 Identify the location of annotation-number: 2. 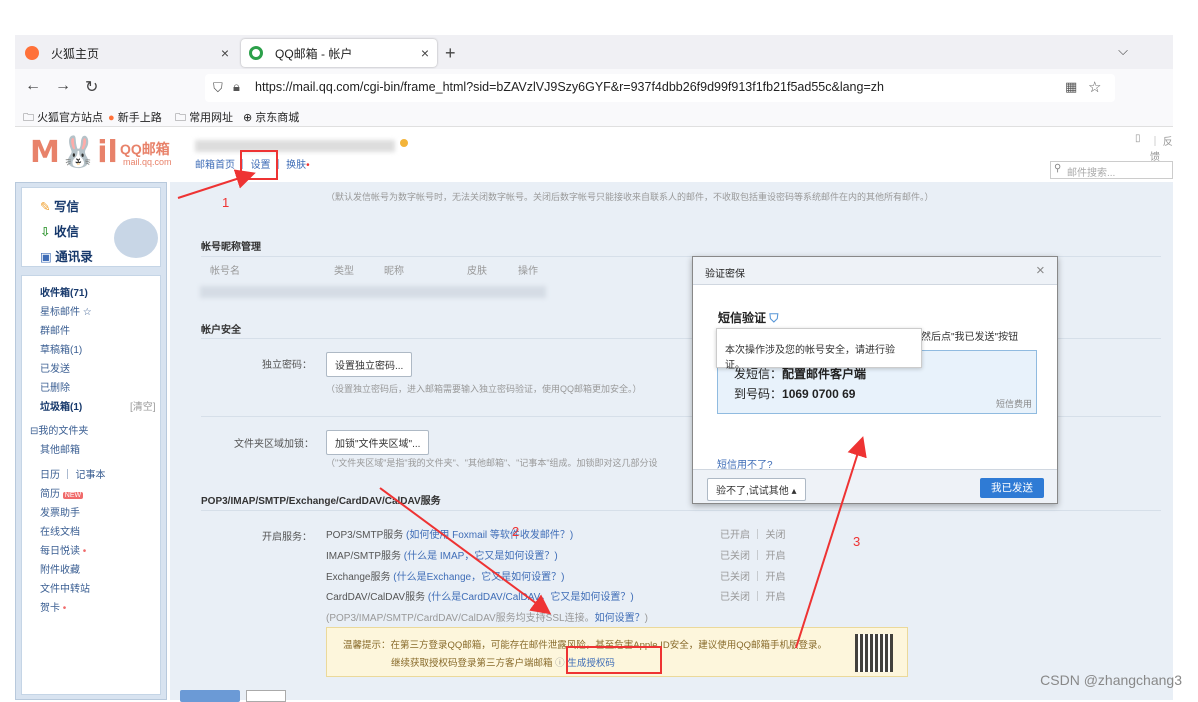
(516, 531).